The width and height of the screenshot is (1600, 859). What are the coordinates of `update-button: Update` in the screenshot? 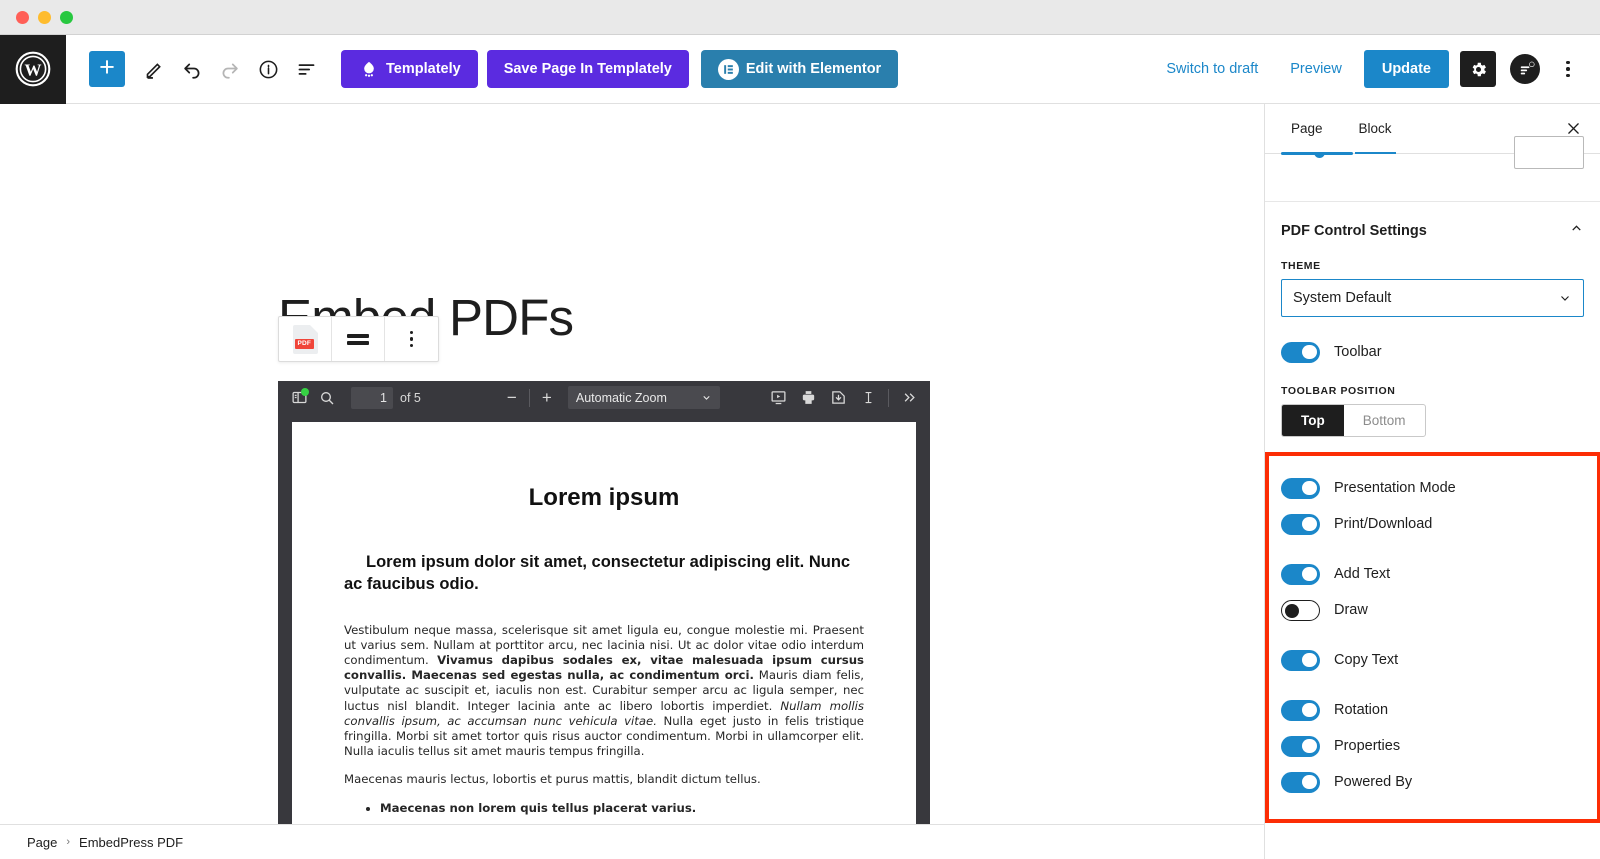 It's located at (1406, 69).